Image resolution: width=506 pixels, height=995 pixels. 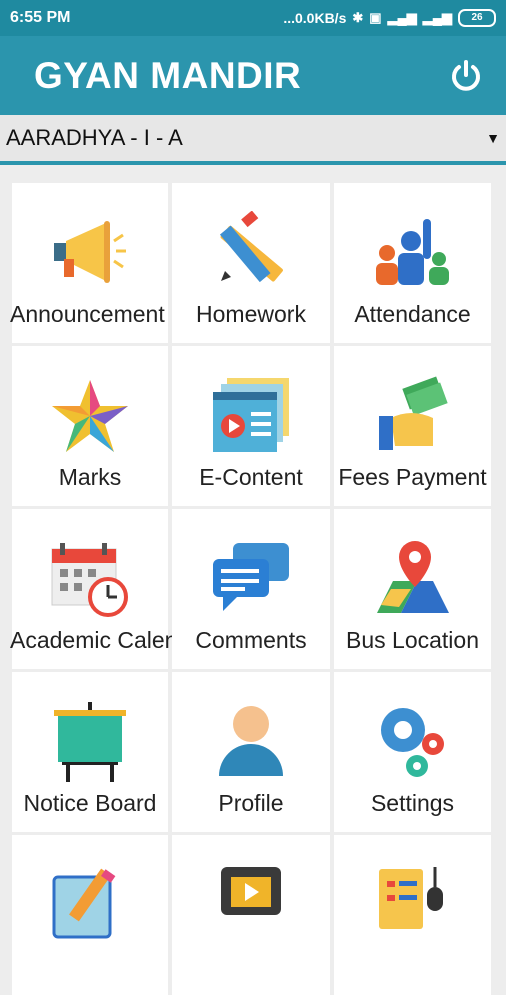 What do you see at coordinates (168, 75) in the screenshot?
I see `app-title: GYAN MANDIR` at bounding box center [168, 75].